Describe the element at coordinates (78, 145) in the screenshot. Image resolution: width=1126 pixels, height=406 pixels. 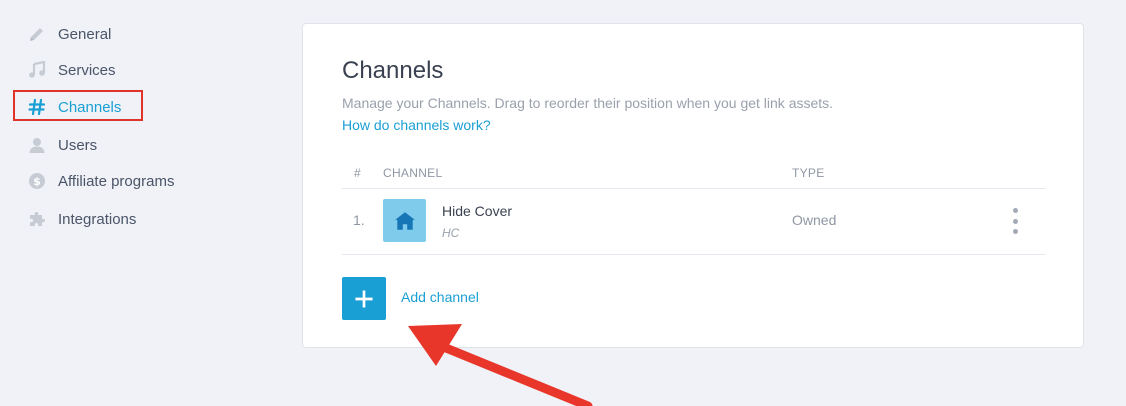
I see `sidebar-item-label: Users` at that location.